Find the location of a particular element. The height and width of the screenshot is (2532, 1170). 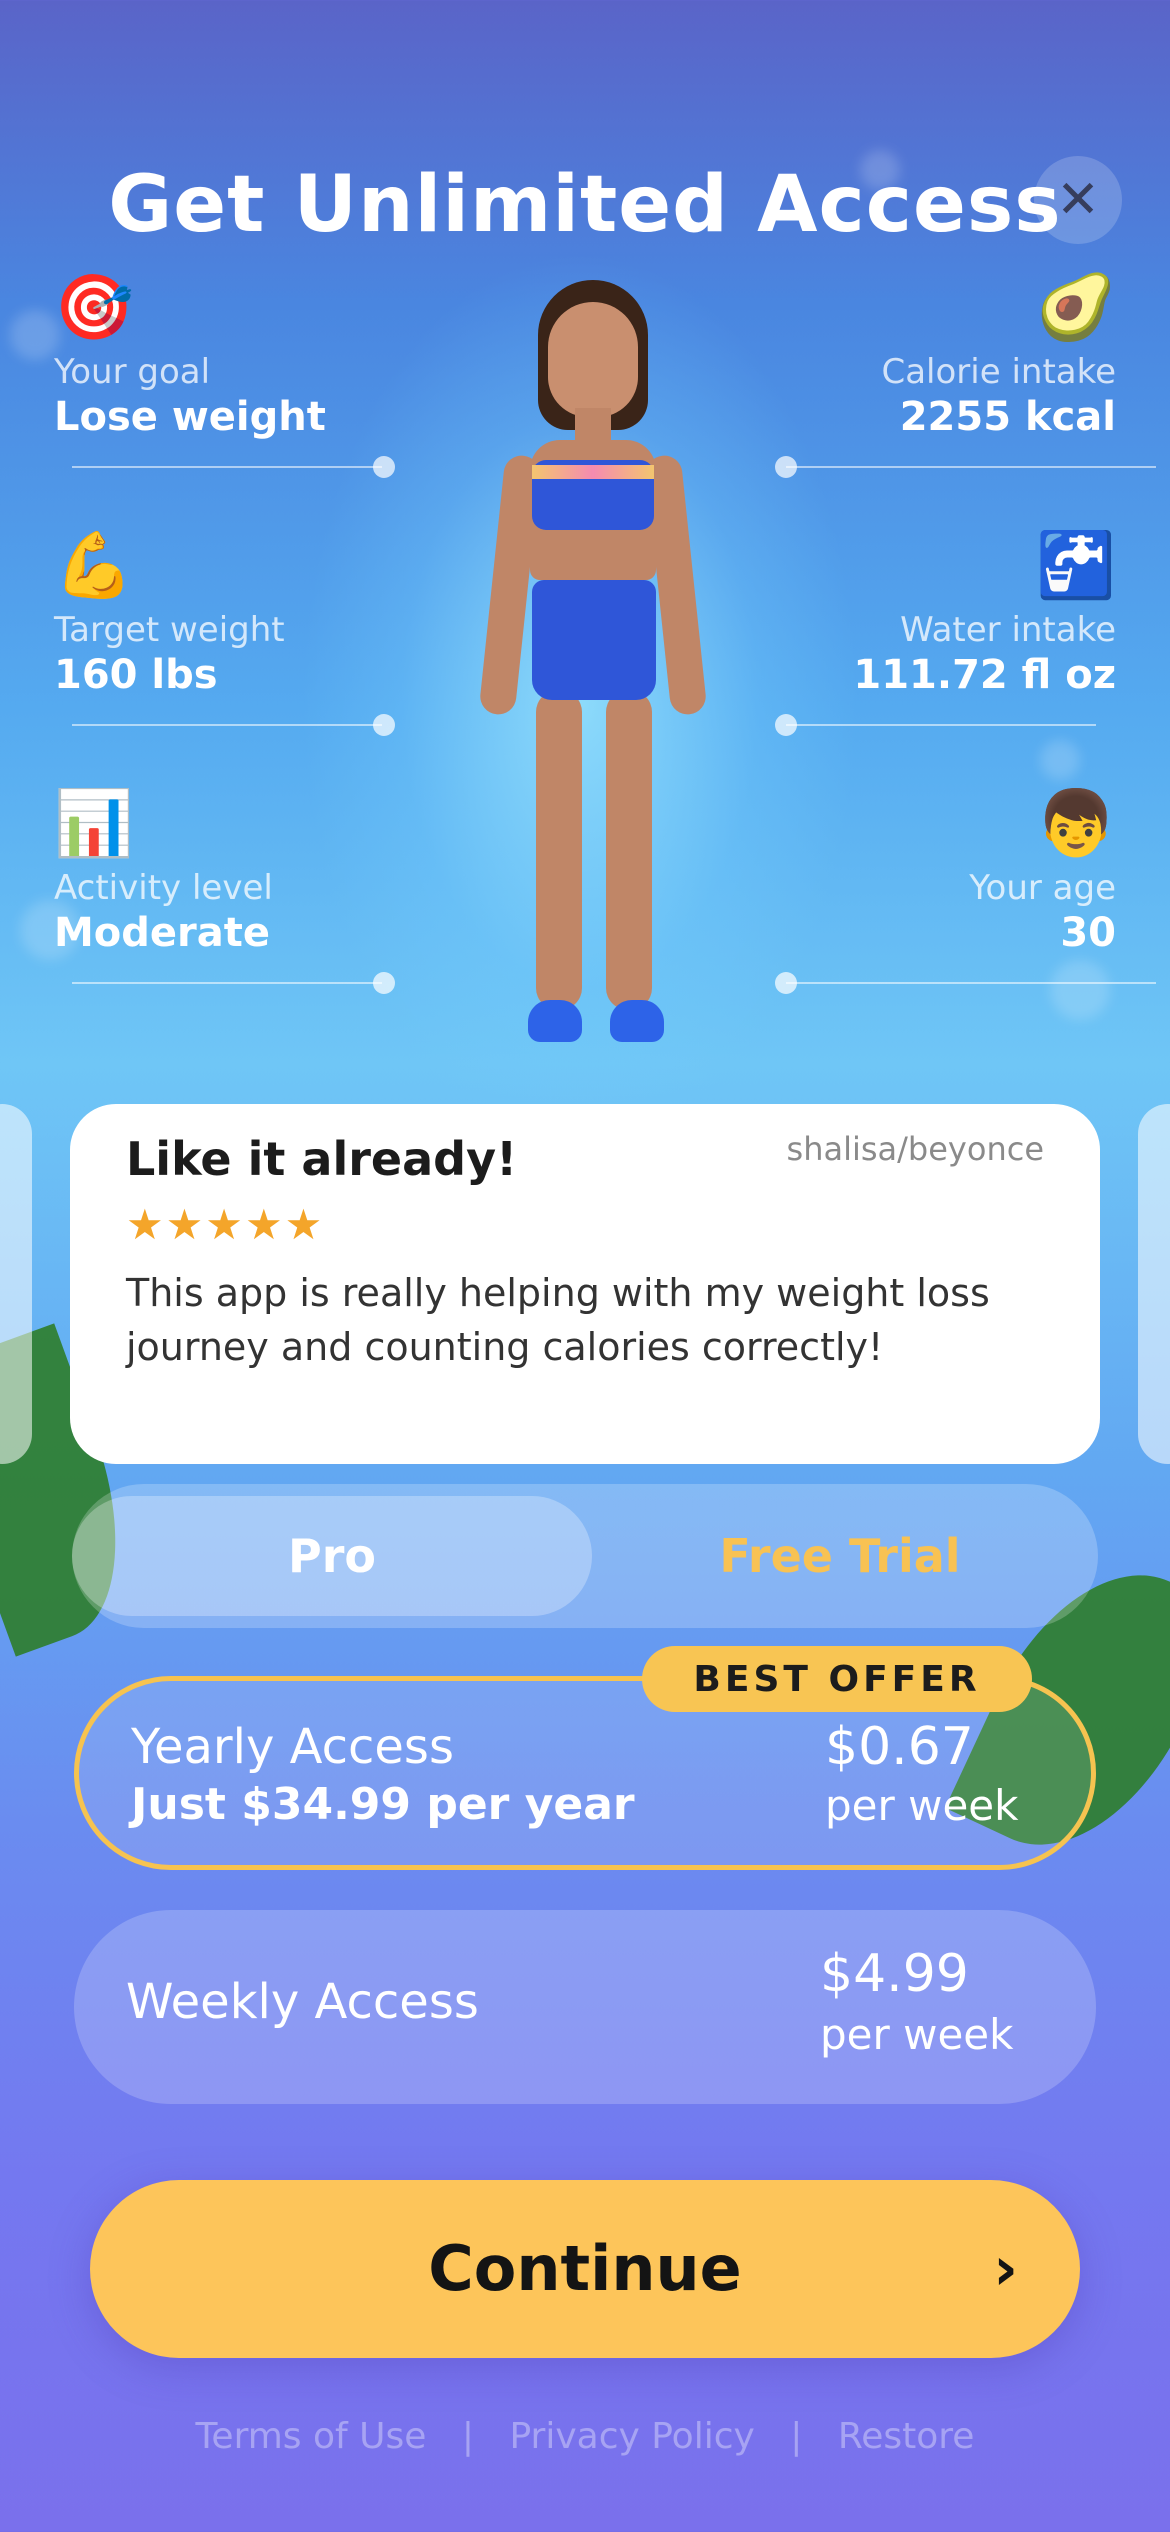

plan-name: Yearly Access is located at coordinates (292, 1747).